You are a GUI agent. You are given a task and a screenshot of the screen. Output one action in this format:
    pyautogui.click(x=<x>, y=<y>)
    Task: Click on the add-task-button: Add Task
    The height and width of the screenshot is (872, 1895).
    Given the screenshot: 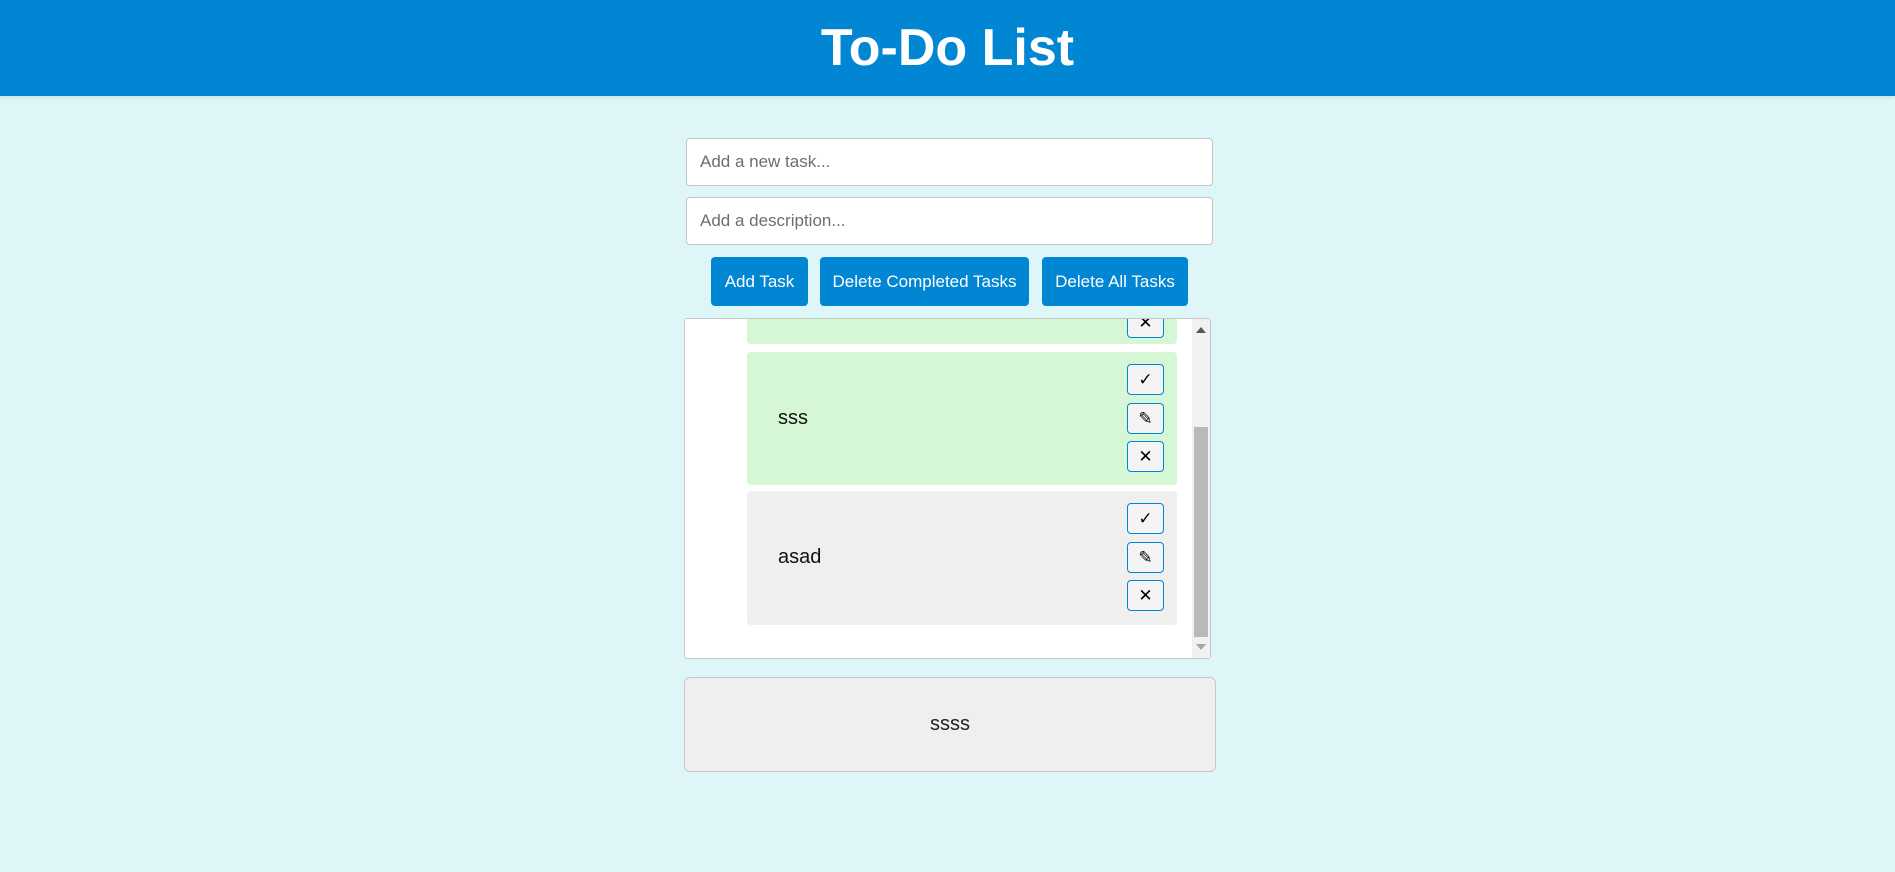 What is the action you would take?
    pyautogui.click(x=759, y=281)
    